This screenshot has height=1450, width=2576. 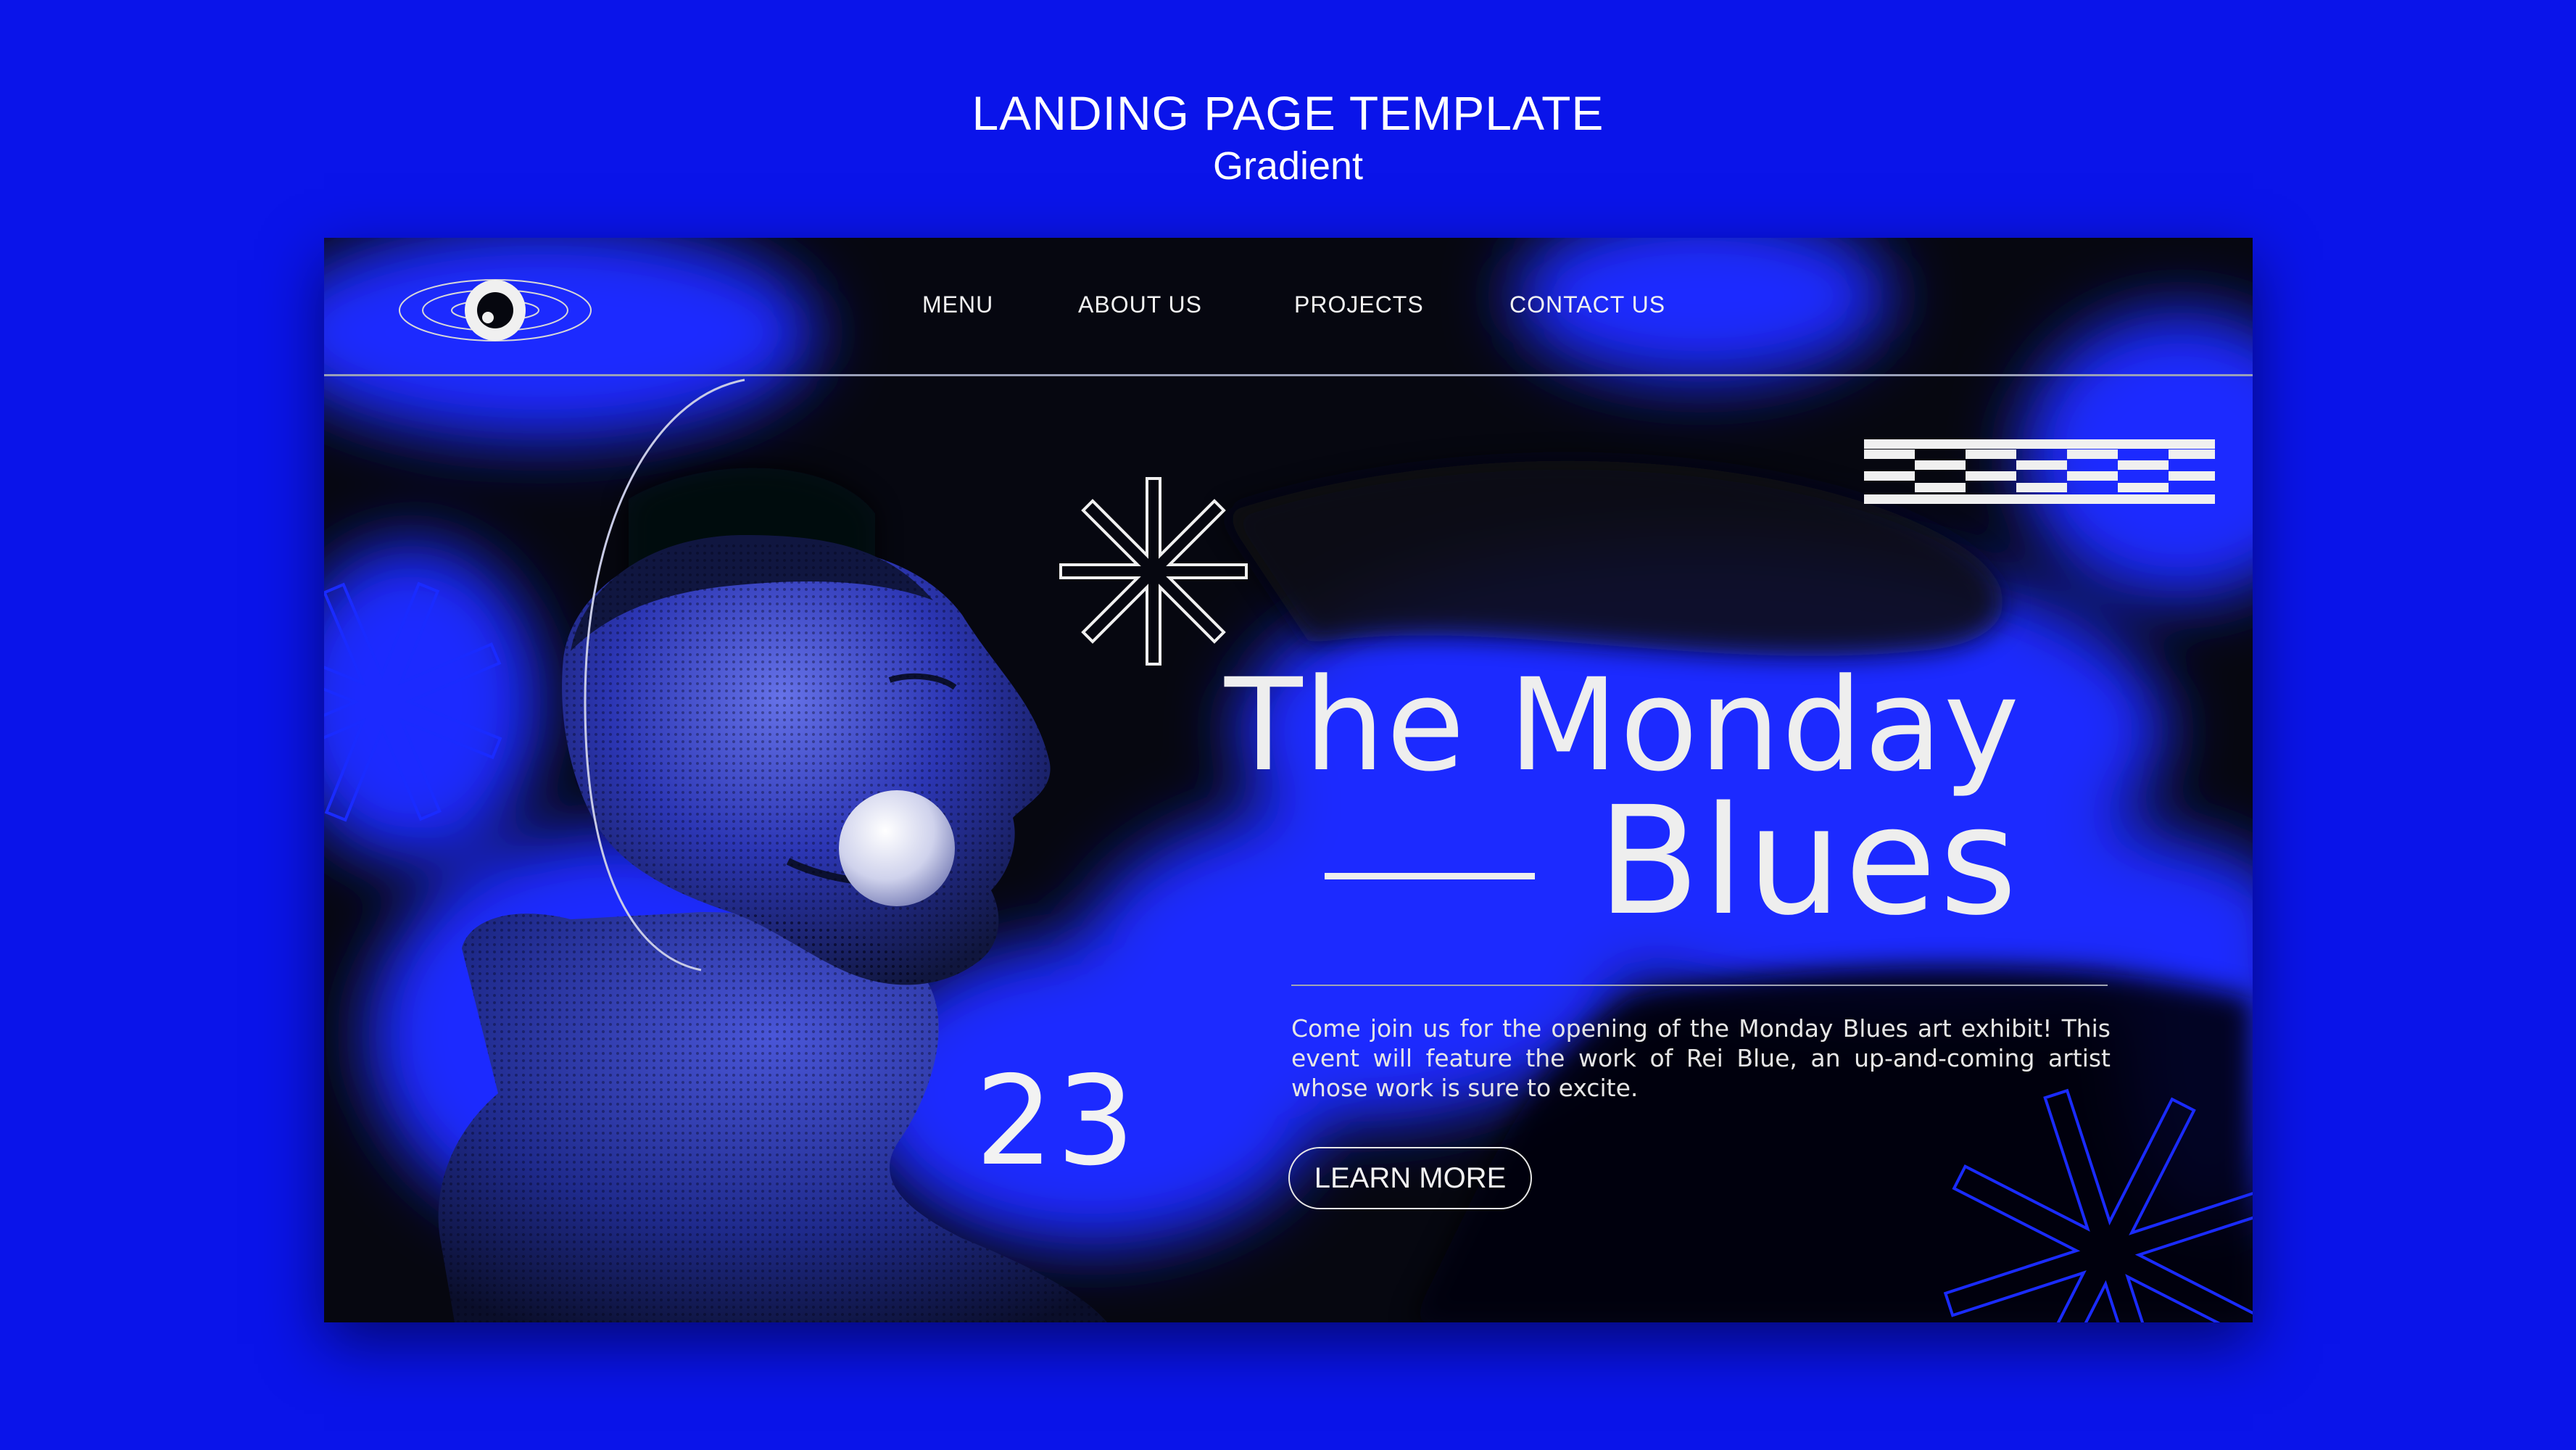 What do you see at coordinates (1809, 861) in the screenshot?
I see `hero-title-line2: Blues` at bounding box center [1809, 861].